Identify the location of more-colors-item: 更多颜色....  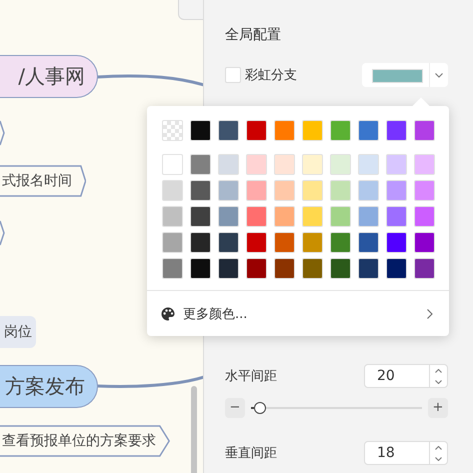
(298, 313).